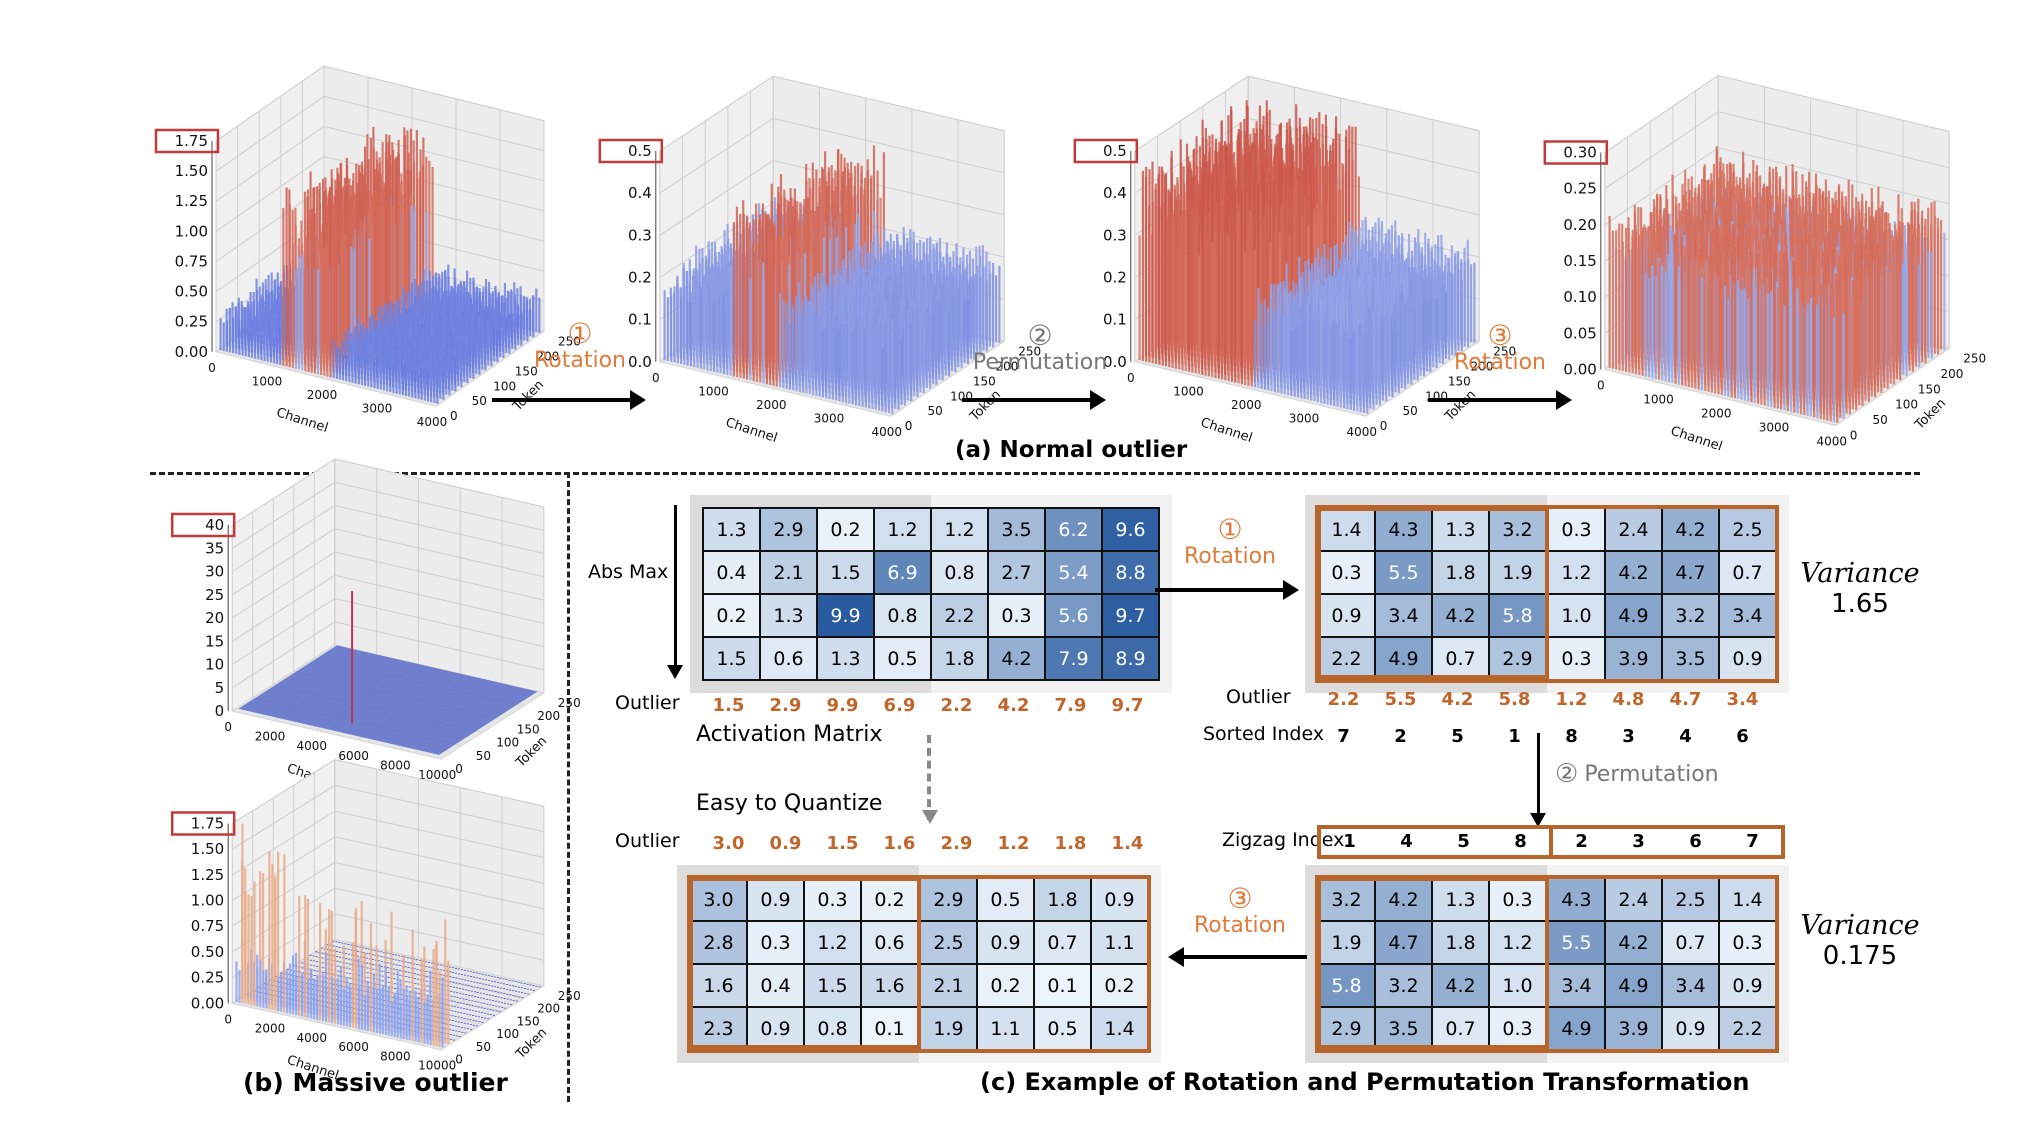 The width and height of the screenshot is (2030, 1130). Describe the element at coordinates (789, 803) in the screenshot. I see `easy-to-quantize-label: Easy to Quantize` at that location.